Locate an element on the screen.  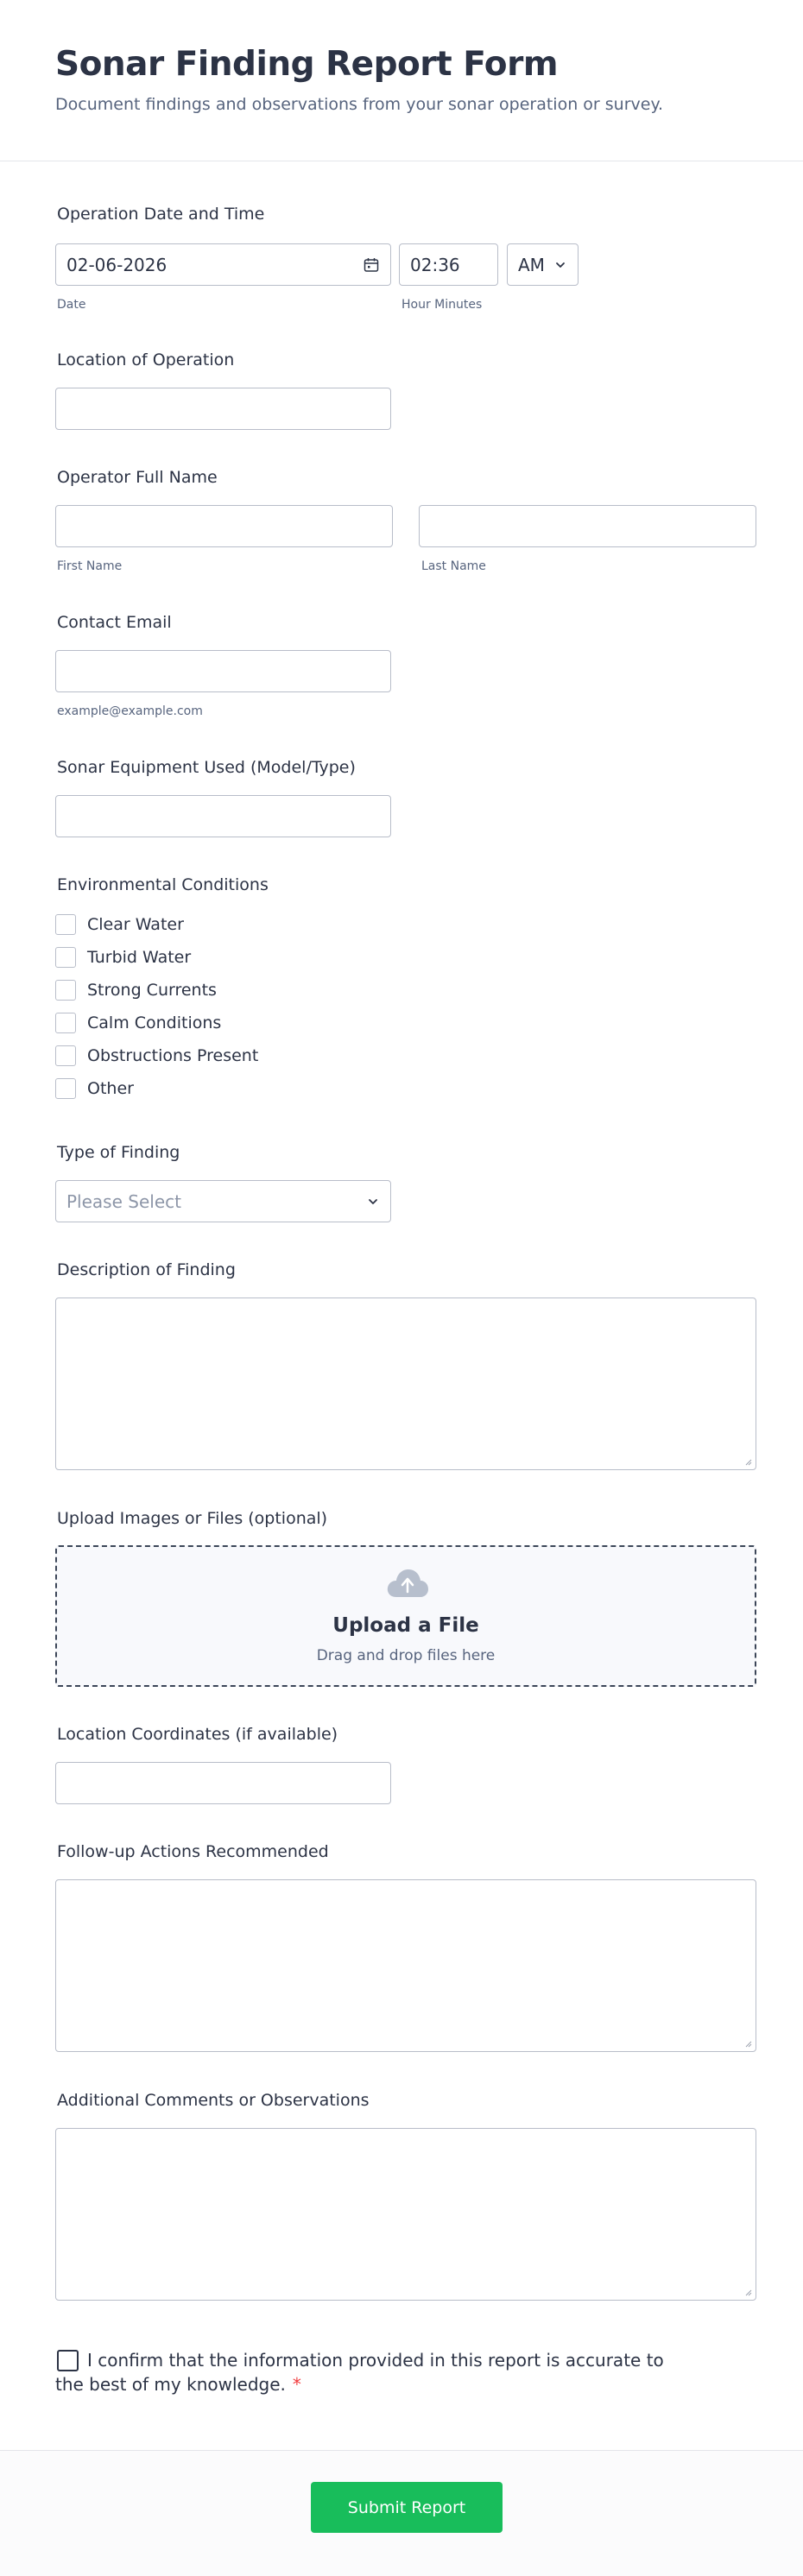
email-sublabel: example@example.com is located at coordinates (130, 711).